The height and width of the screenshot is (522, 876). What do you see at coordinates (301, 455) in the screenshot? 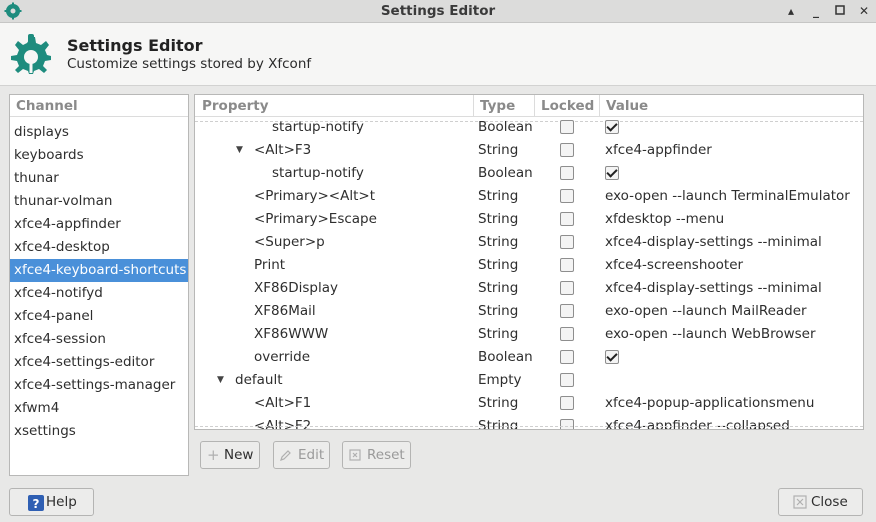
I see `edit-button: Edit` at bounding box center [301, 455].